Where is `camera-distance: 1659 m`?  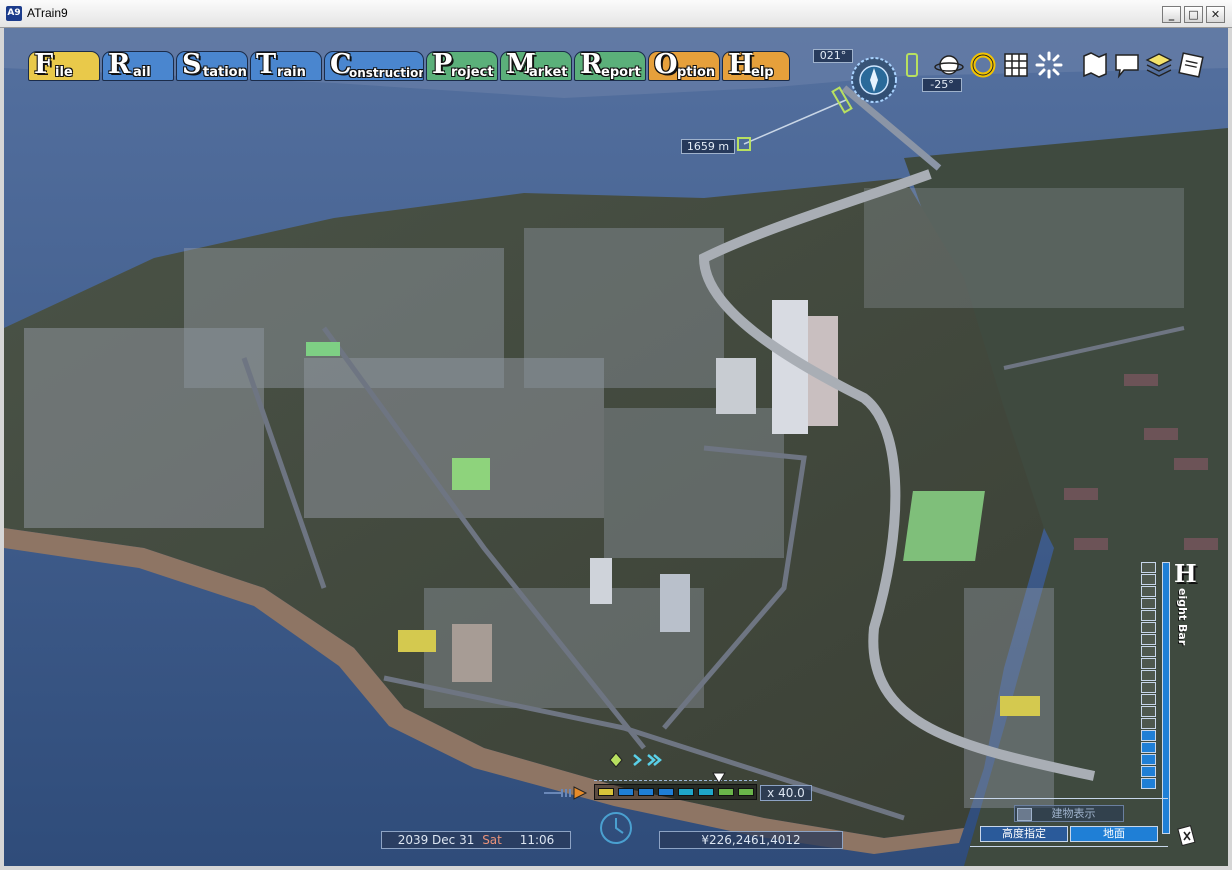 camera-distance: 1659 m is located at coordinates (708, 146).